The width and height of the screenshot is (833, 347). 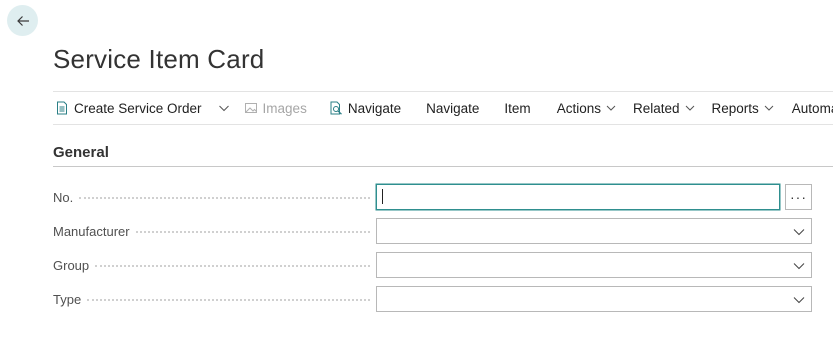 I want to click on no-input, so click(x=578, y=197).